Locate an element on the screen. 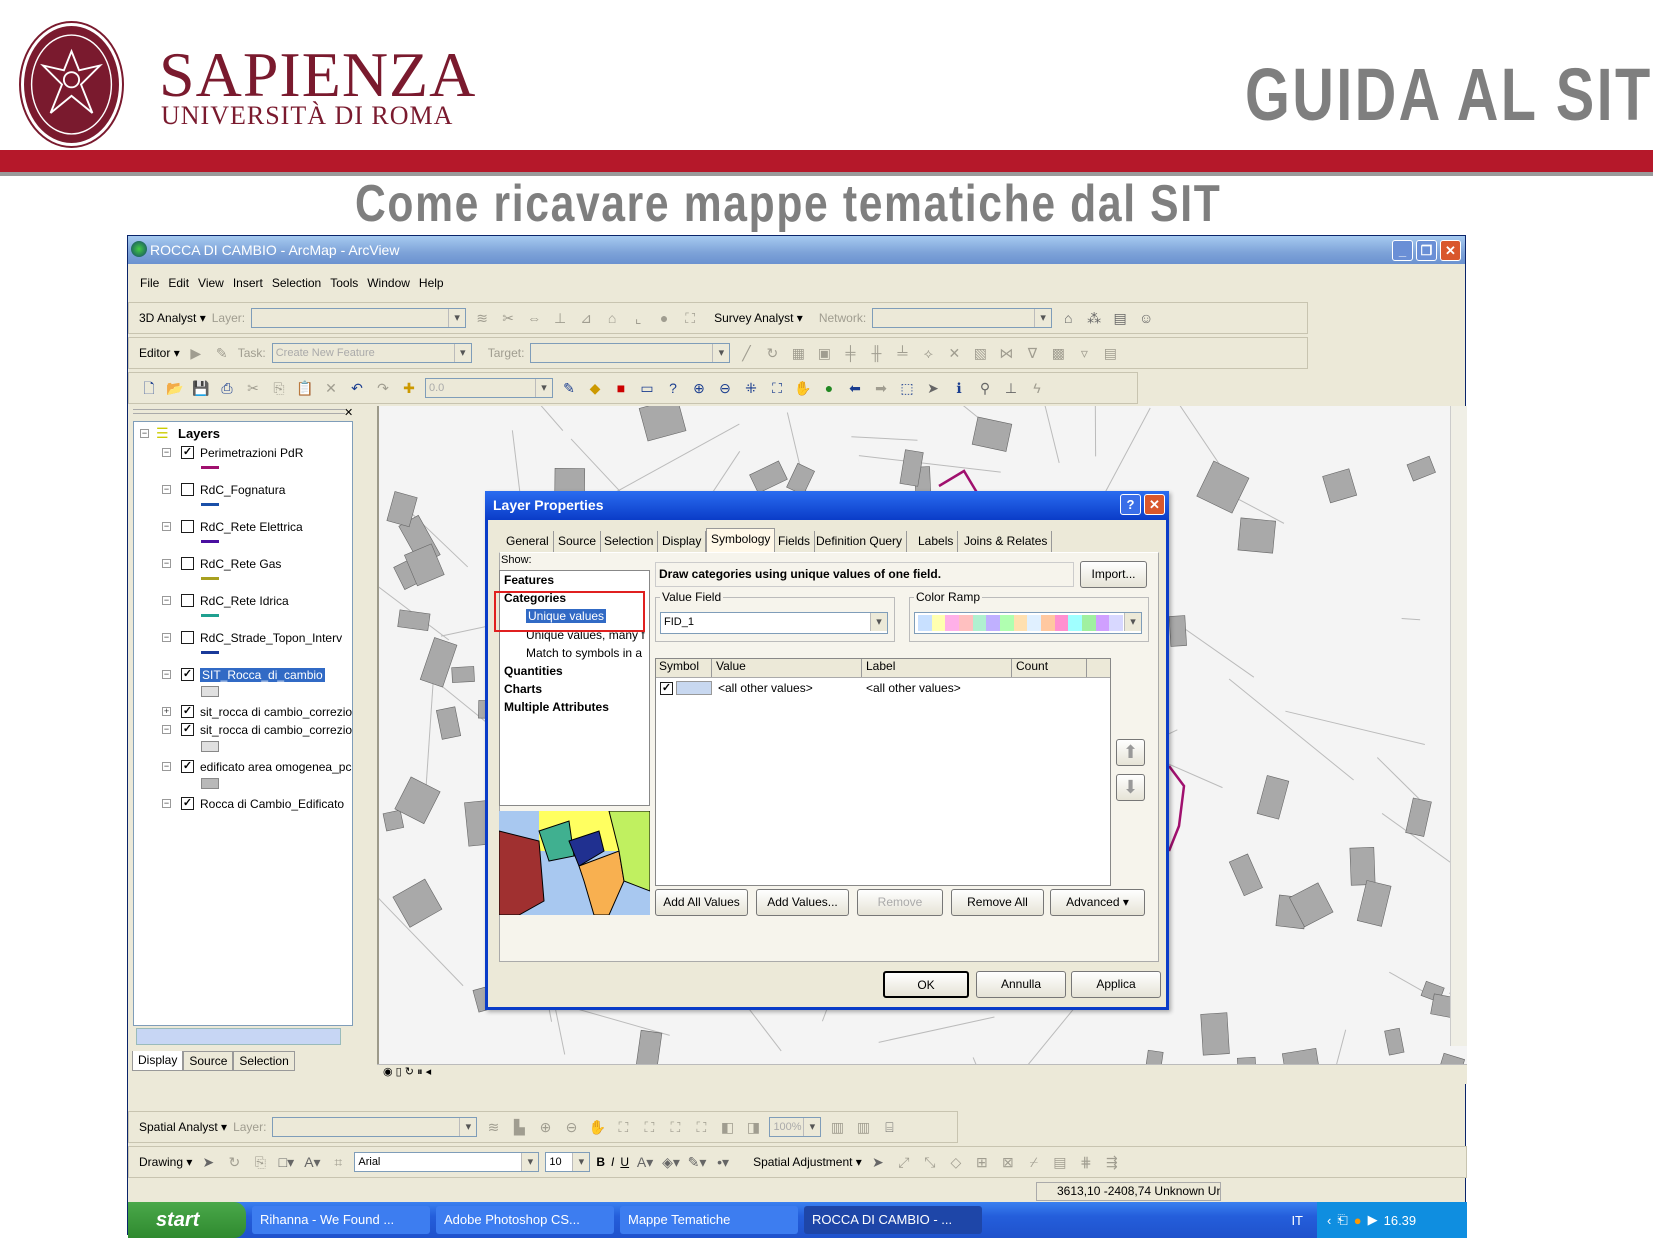  change-layout-icon: ⌸ is located at coordinates (889, 1127).